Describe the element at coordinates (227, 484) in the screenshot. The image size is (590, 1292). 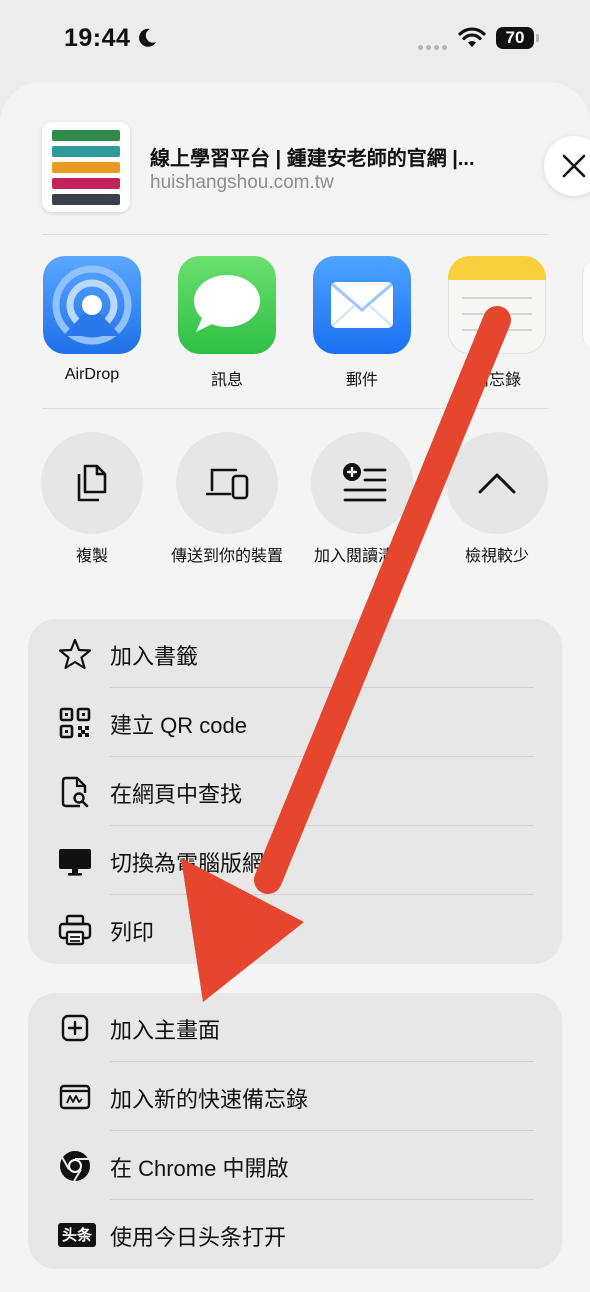
I see `devices-icon` at that location.